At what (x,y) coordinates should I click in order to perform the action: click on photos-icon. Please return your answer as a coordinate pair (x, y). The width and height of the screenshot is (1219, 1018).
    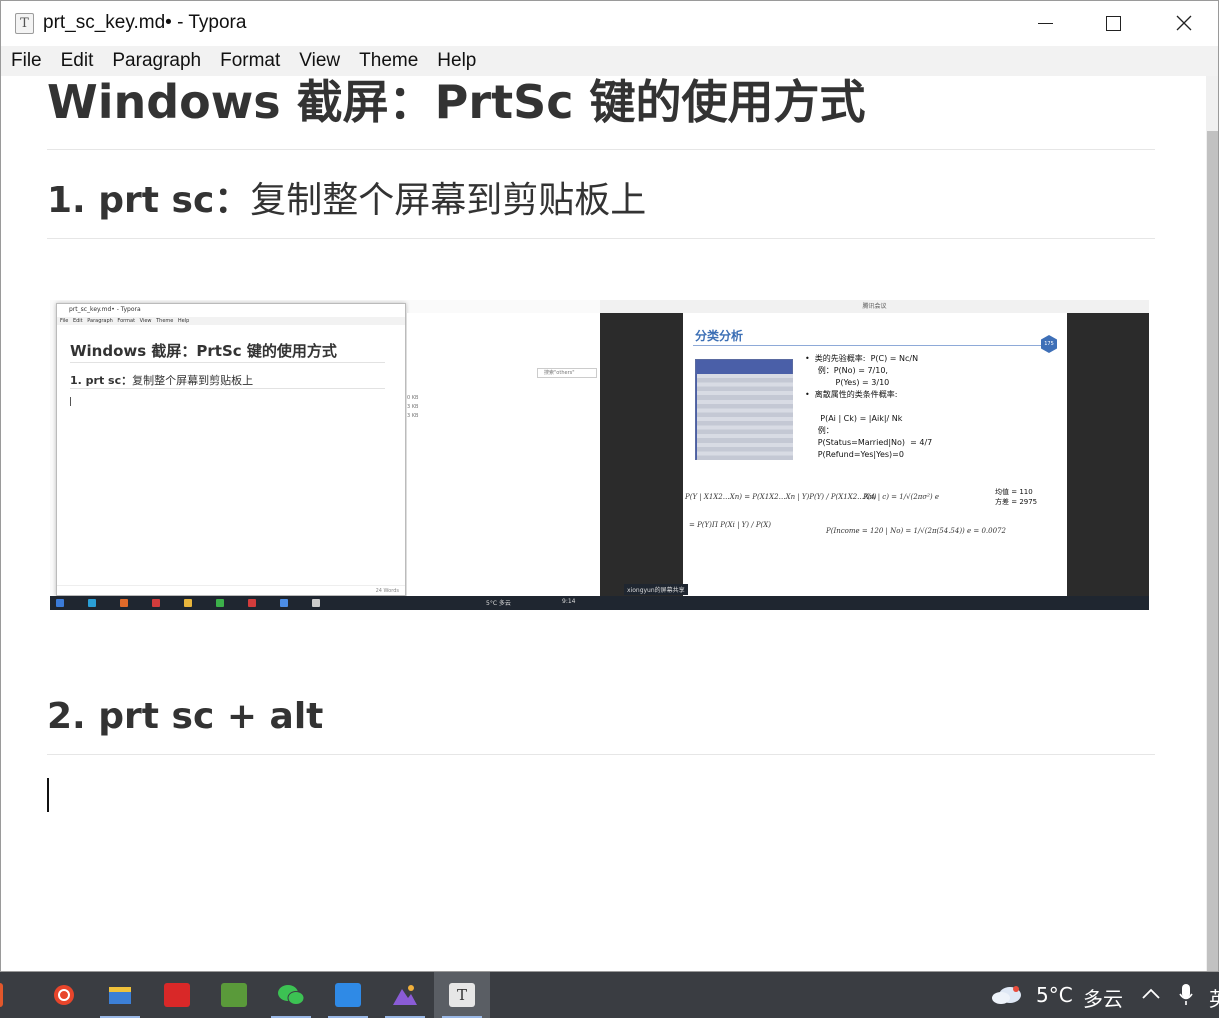
    Looking at the image, I should click on (405, 995).